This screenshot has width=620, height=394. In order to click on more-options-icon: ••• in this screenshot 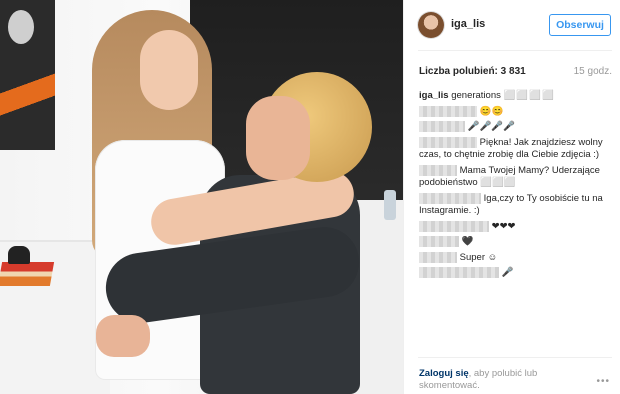, I will do `click(603, 381)`.